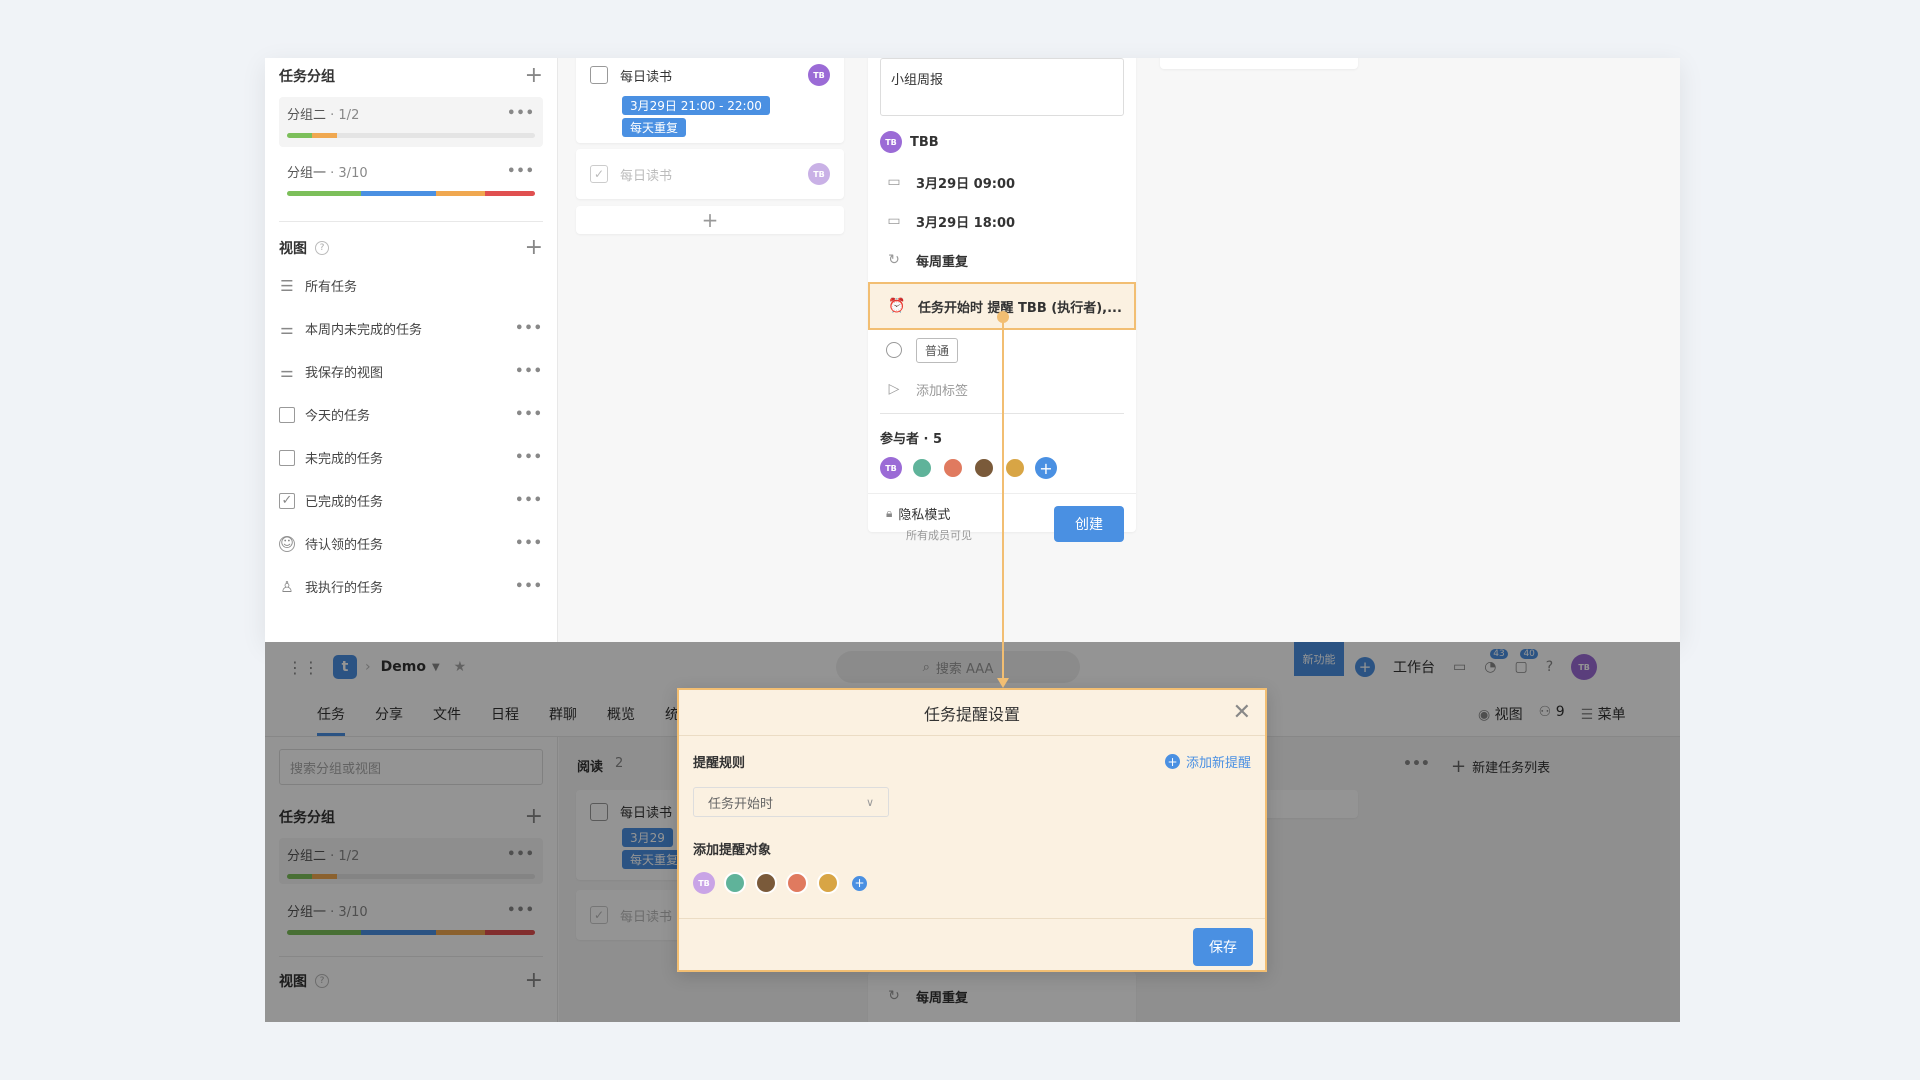 This screenshot has width=1920, height=1080. I want to click on views-title: 视图, so click(293, 249).